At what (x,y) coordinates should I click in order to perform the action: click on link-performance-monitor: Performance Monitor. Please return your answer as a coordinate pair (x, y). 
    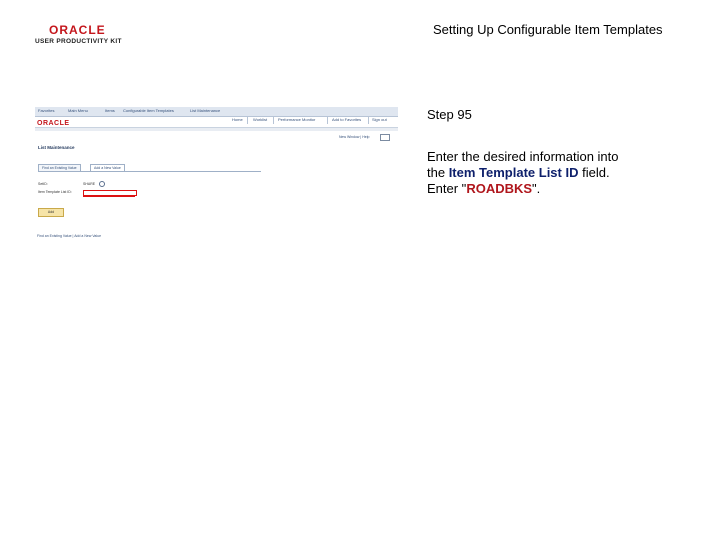
    Looking at the image, I should click on (296, 119).